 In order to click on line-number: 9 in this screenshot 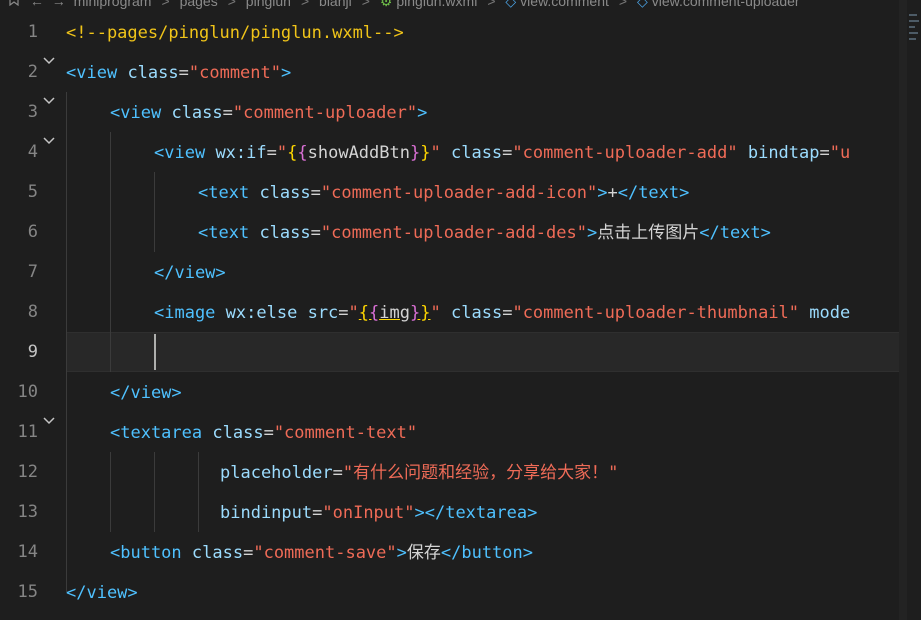, I will do `click(32, 352)`.